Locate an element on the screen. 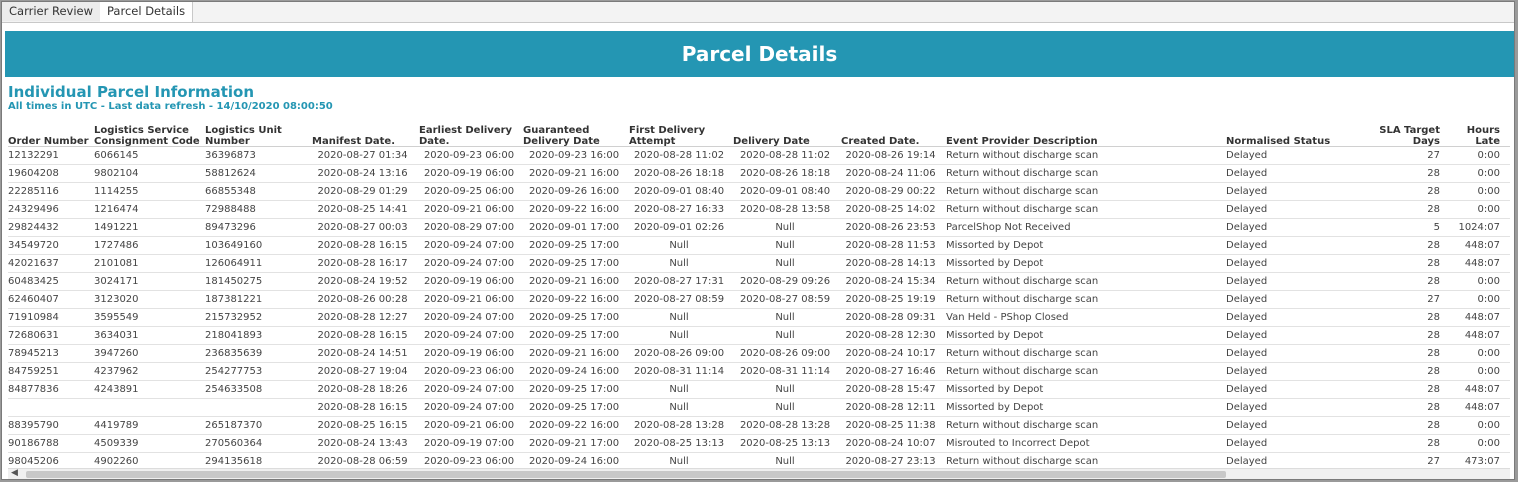 This screenshot has height=482, width=1518. cell-sla-target-days: 27 is located at coordinates (1433, 299).